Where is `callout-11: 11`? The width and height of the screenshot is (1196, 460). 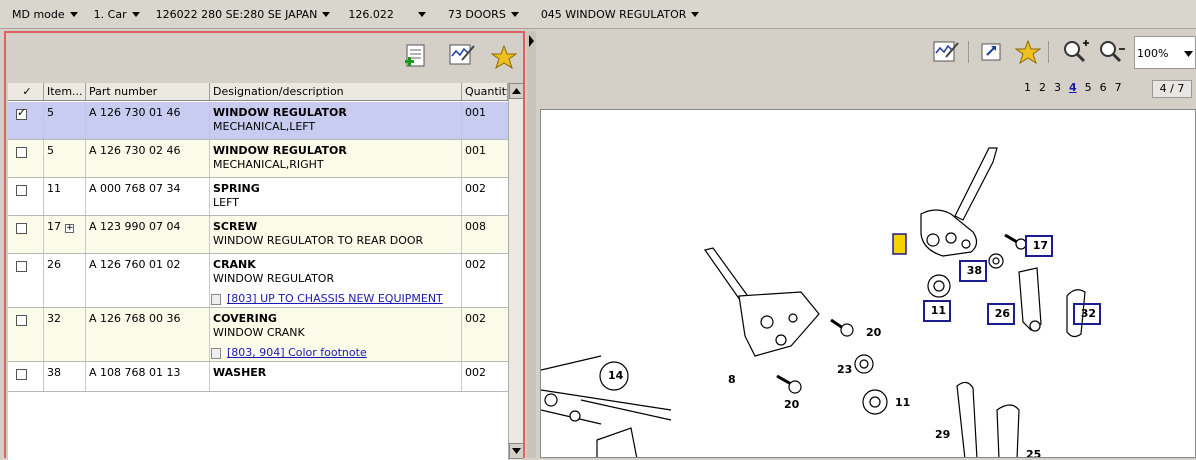
callout-11: 11 is located at coordinates (937, 311).